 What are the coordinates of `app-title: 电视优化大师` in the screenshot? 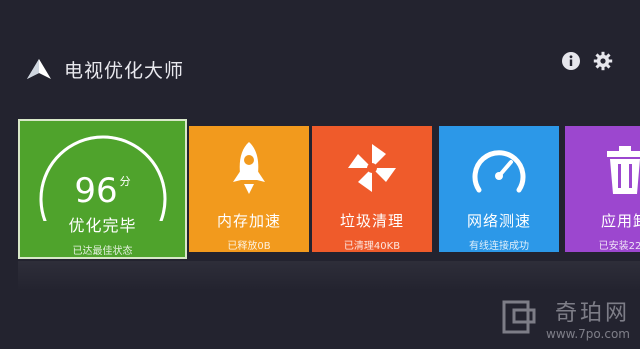 It's located at (124, 70).